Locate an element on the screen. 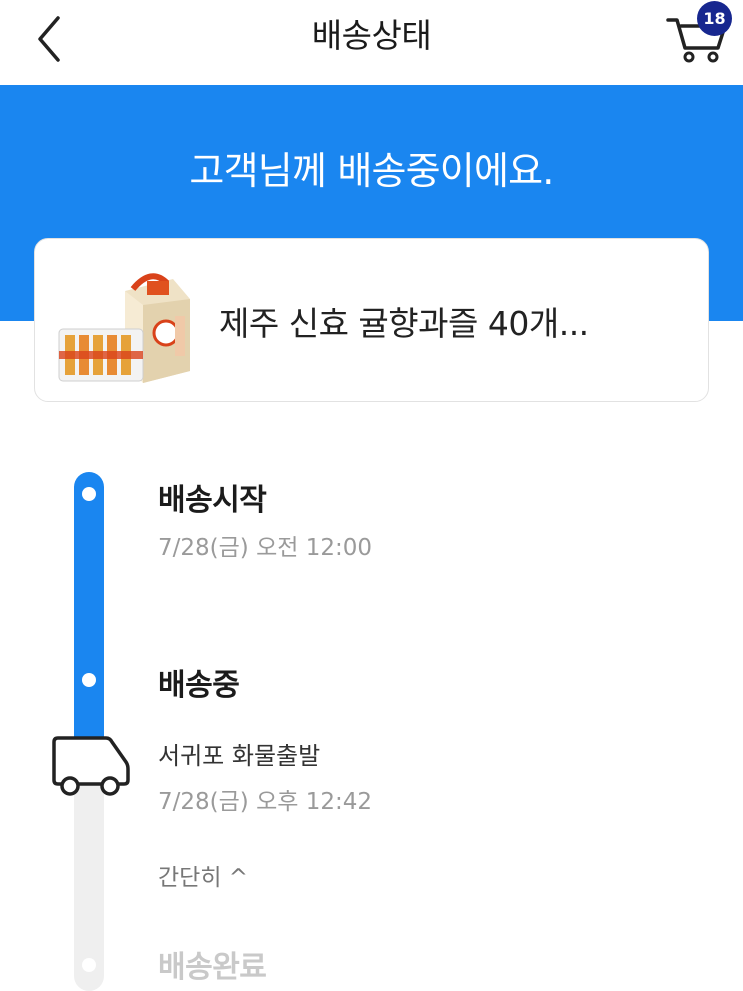 The width and height of the screenshot is (743, 991). top-app-bar: 배송상태 18 is located at coordinates (371, 42).